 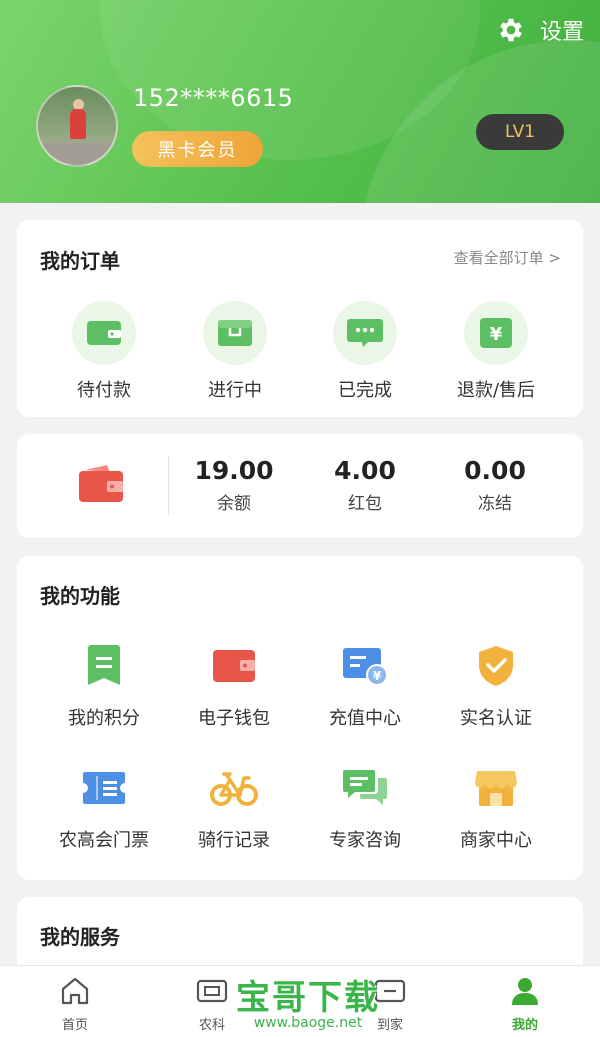 What do you see at coordinates (520, 132) in the screenshot?
I see `level-badge: LV1` at bounding box center [520, 132].